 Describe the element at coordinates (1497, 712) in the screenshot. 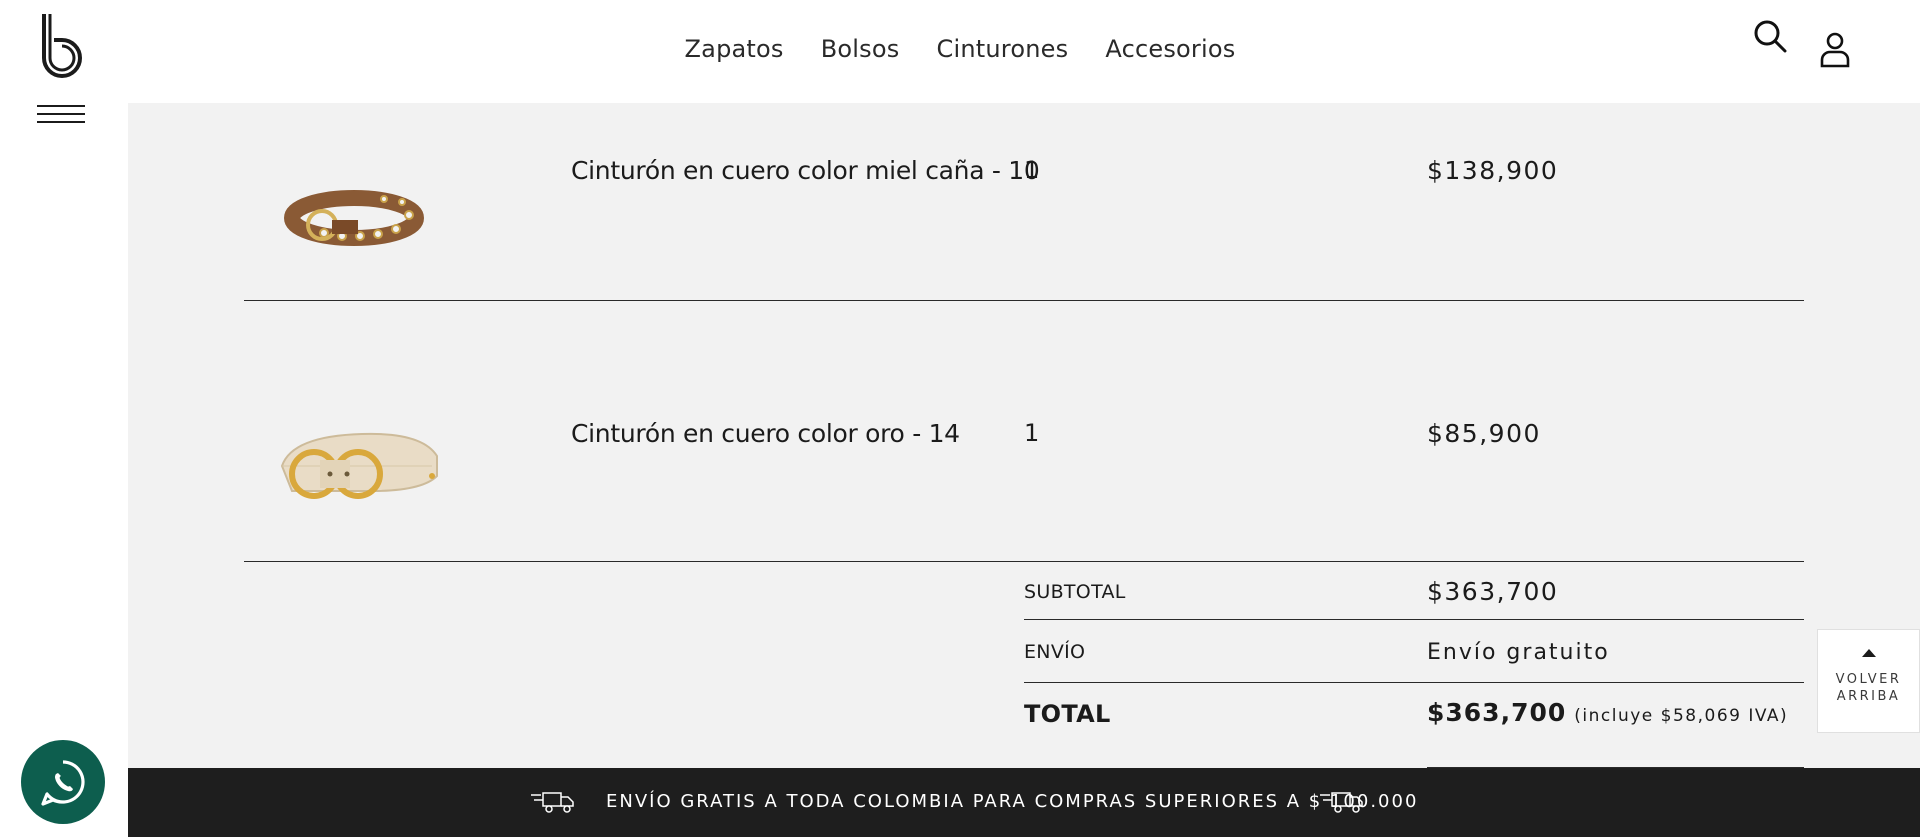

I see `total-value: $363,700` at that location.